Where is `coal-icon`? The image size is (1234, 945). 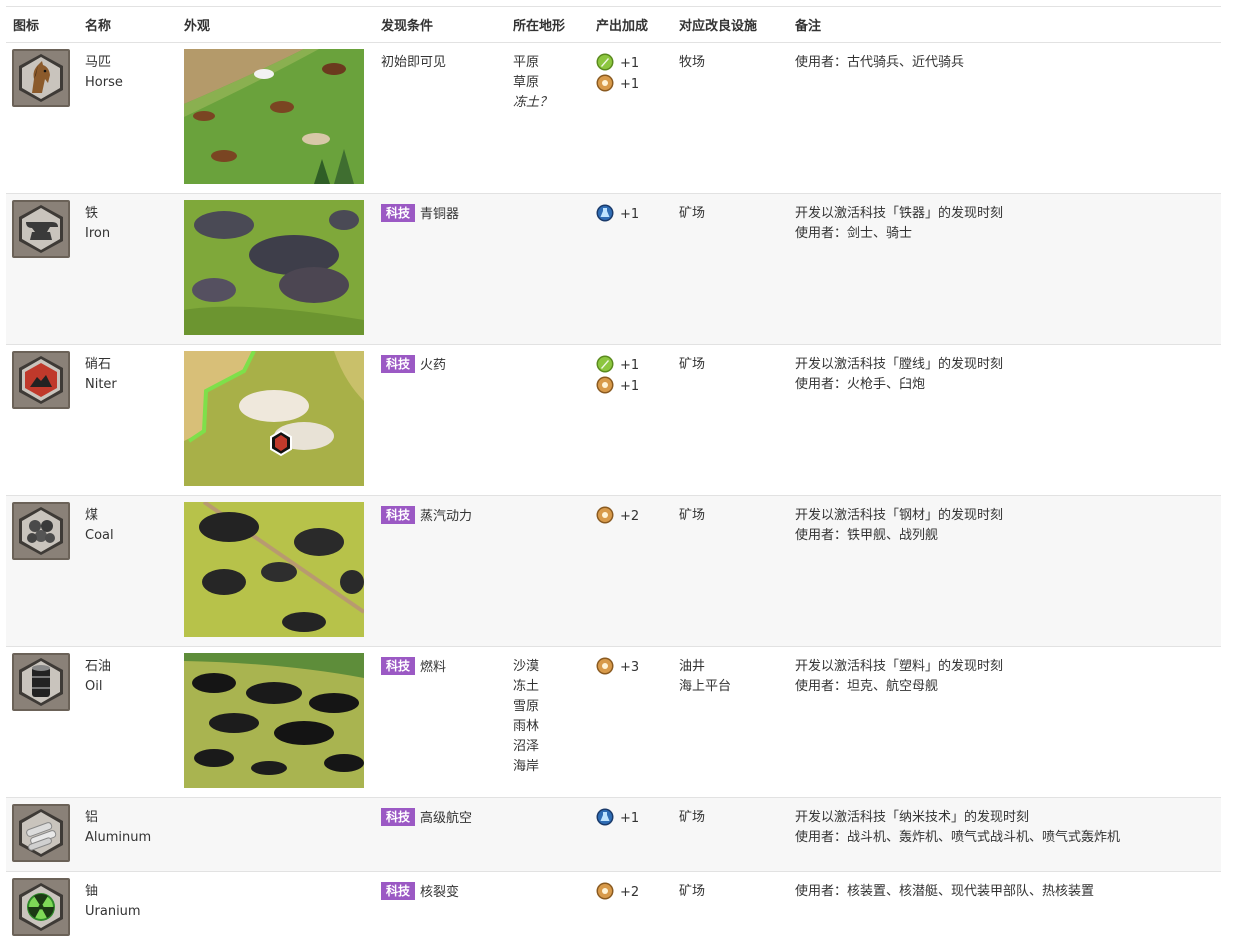
coal-icon is located at coordinates (41, 531).